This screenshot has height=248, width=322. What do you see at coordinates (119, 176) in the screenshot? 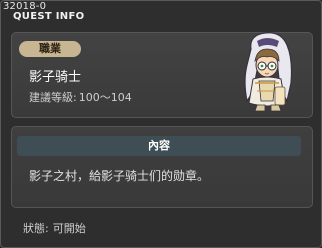
I see `content-text: 影子之村，給影子骑士们的勋章。` at bounding box center [119, 176].